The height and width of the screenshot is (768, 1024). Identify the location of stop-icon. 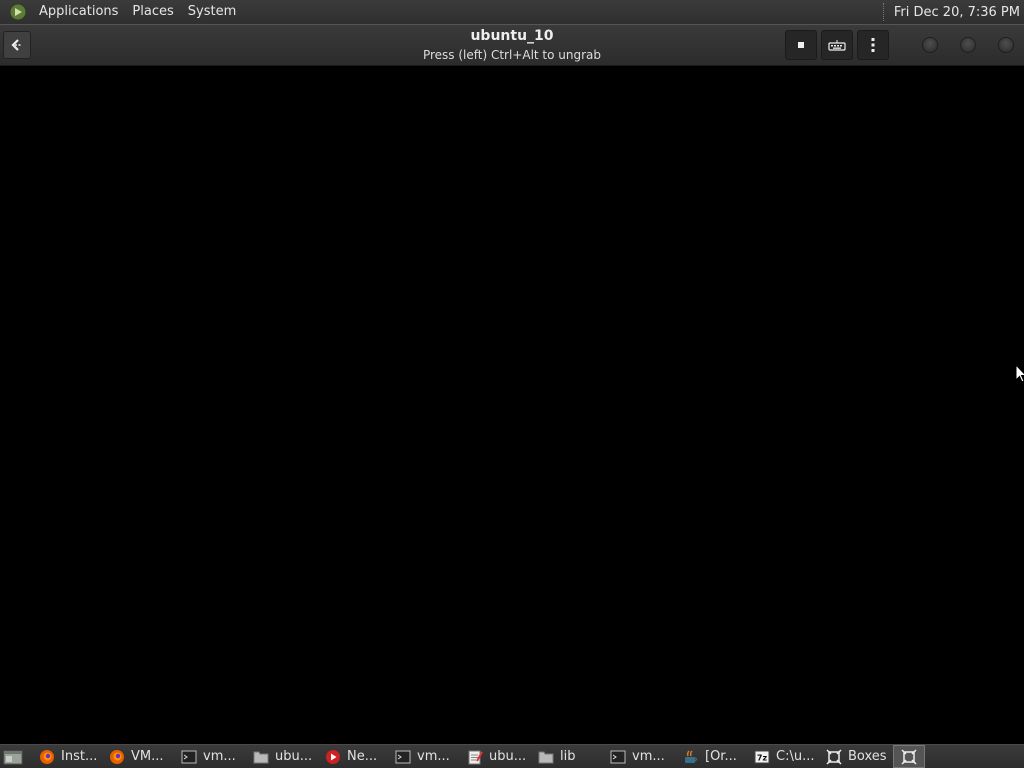
(801, 45).